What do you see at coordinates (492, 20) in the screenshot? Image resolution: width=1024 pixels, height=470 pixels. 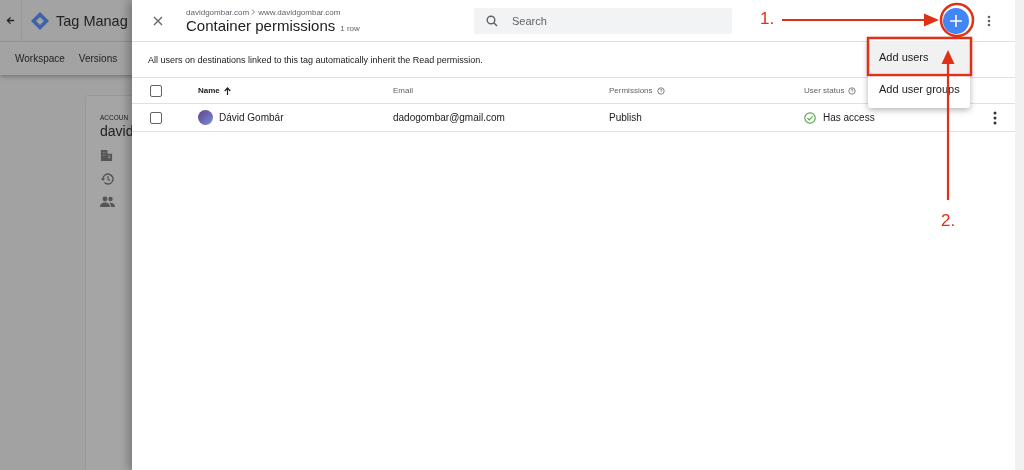 I see `search-icon` at bounding box center [492, 20].